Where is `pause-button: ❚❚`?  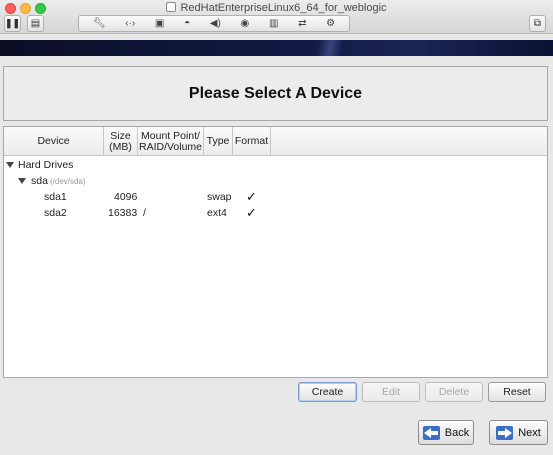 pause-button: ❚❚ is located at coordinates (12, 23).